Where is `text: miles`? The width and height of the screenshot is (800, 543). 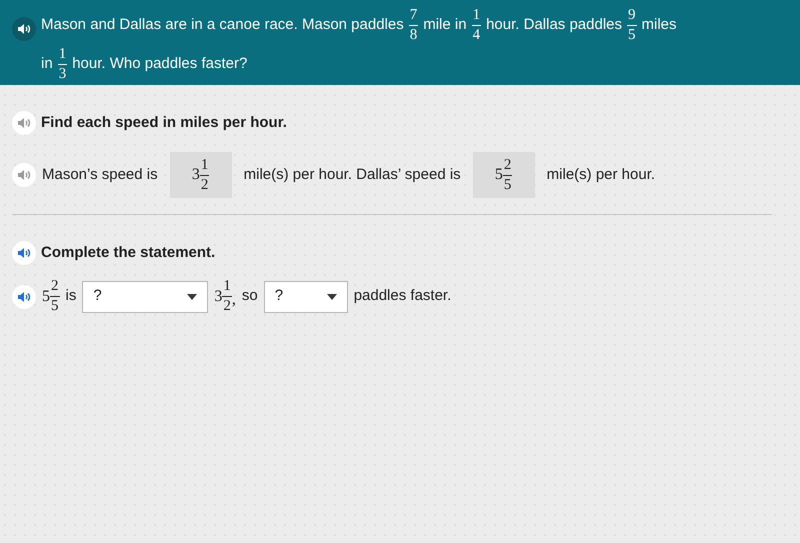
text: miles is located at coordinates (659, 25).